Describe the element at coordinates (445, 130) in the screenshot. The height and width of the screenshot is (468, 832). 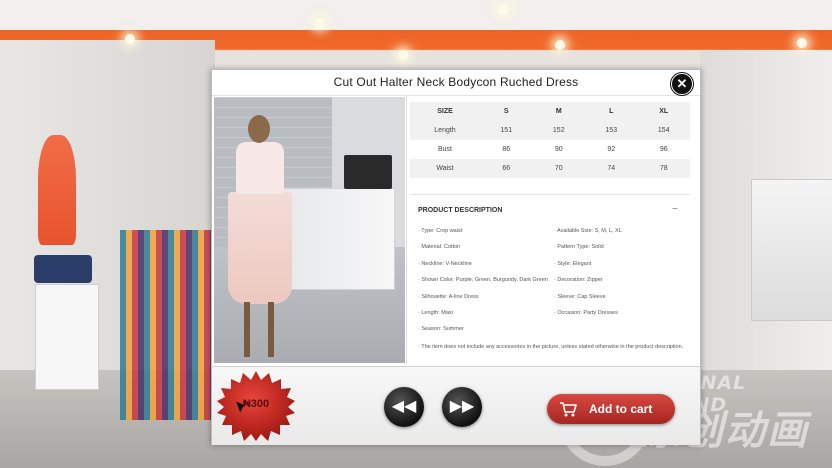
I see `row-label: Length` at that location.